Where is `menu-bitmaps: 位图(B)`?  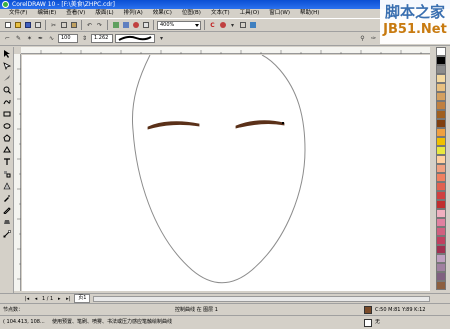
menu-bitmaps: 位图(B) is located at coordinates (191, 13).